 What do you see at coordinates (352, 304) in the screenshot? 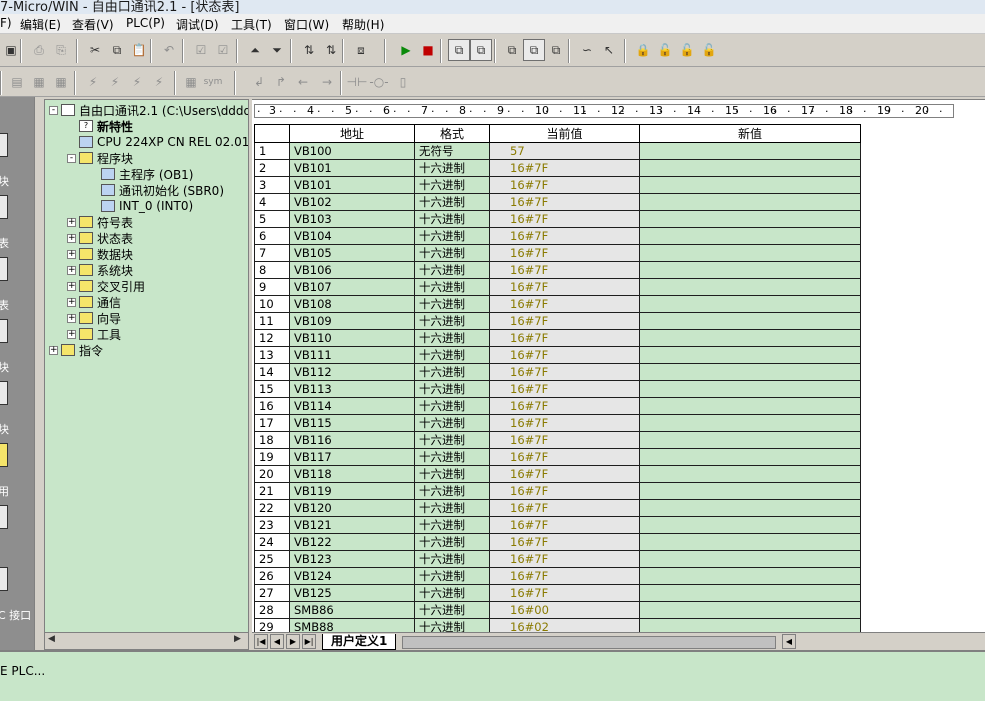
I see `address-cell: VB108` at bounding box center [352, 304].